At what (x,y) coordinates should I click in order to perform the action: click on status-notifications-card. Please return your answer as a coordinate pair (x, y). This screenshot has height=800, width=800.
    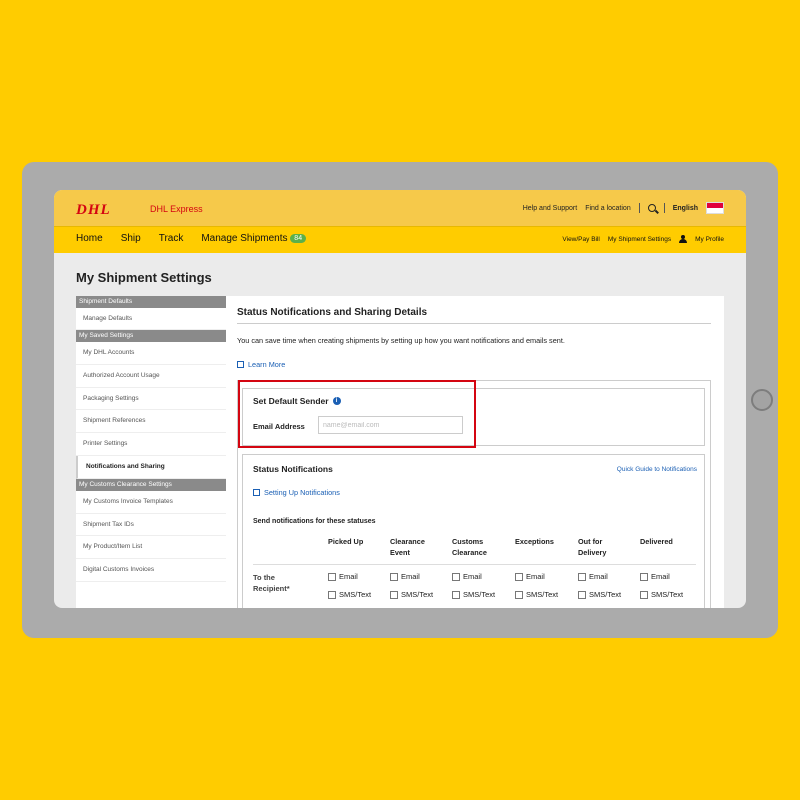
    Looking at the image, I should click on (473, 531).